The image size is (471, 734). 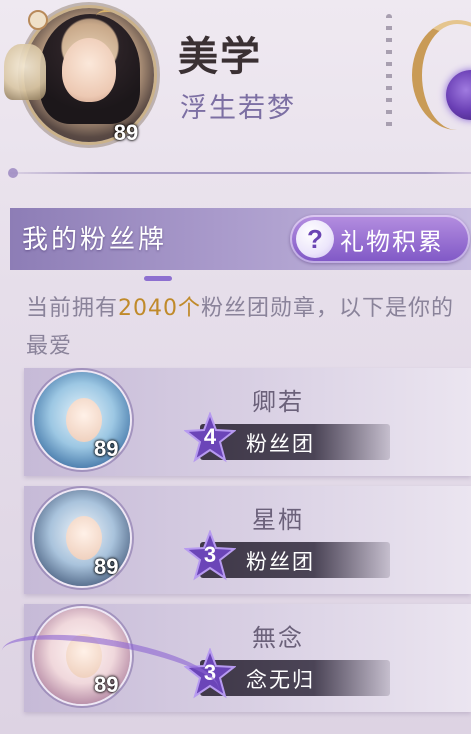 What do you see at coordinates (238, 108) in the screenshot?
I see `profile-subtitle: 浮生若梦` at bounding box center [238, 108].